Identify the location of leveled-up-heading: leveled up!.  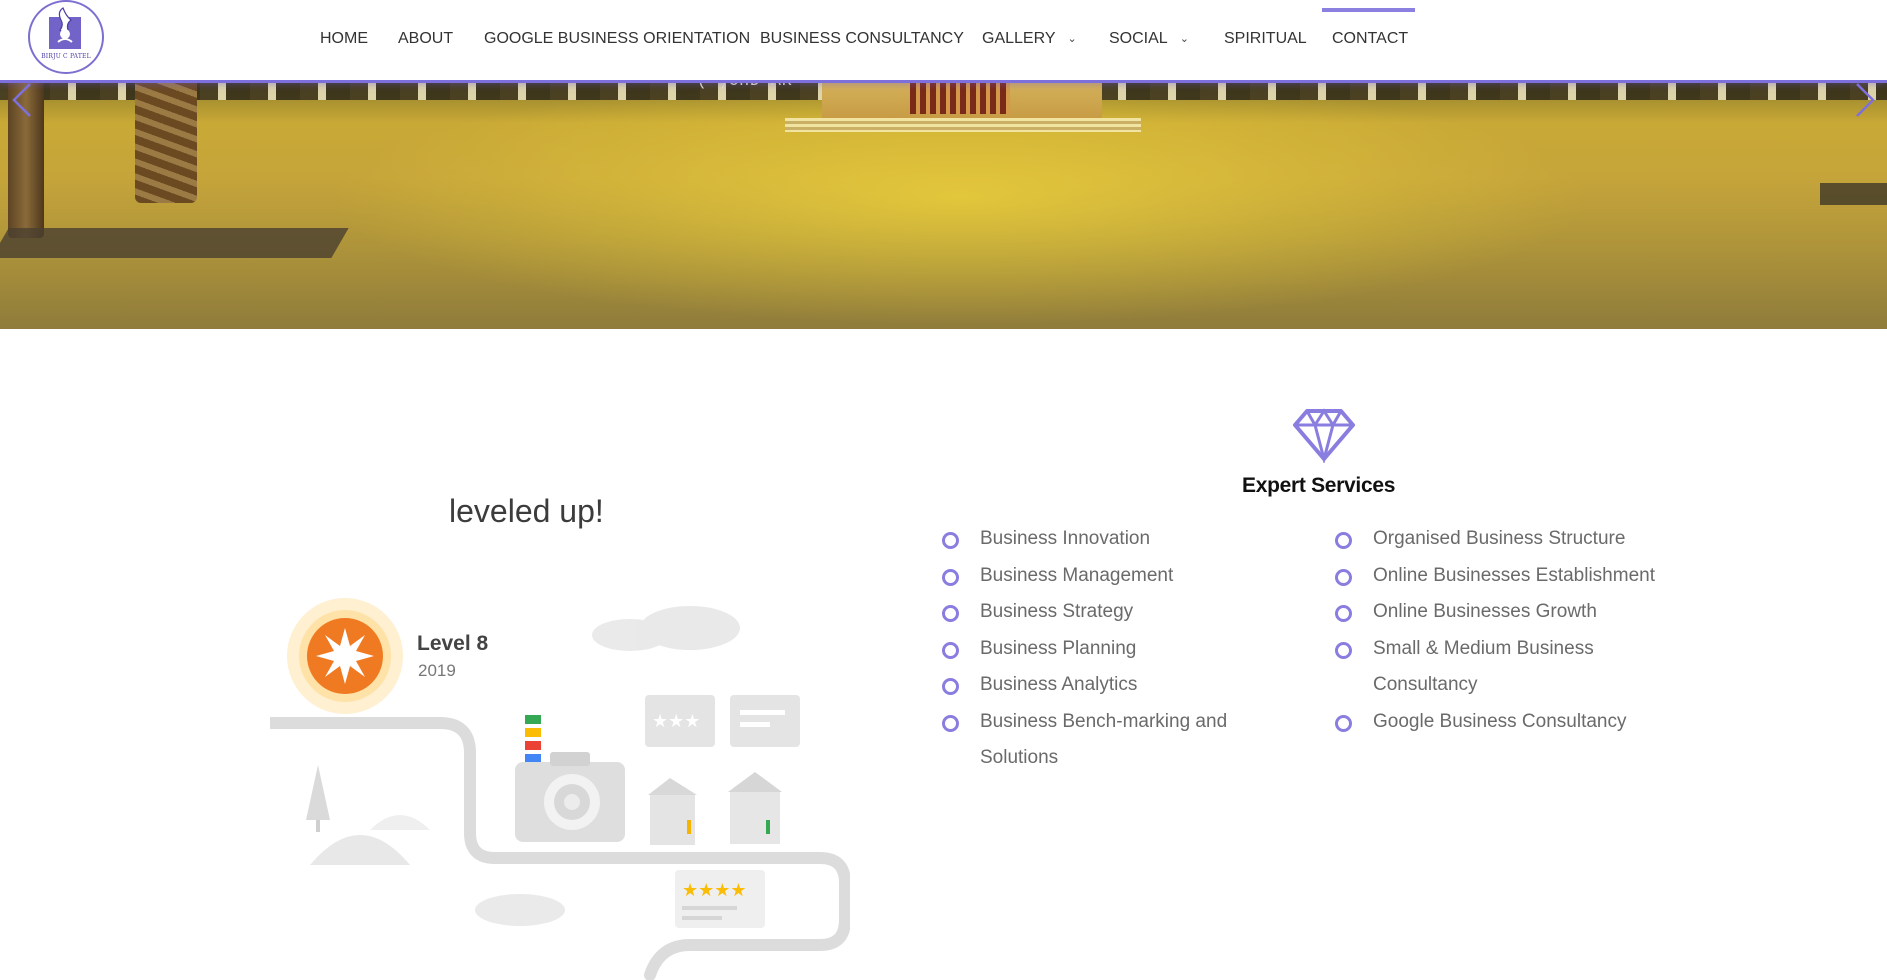
(526, 511).